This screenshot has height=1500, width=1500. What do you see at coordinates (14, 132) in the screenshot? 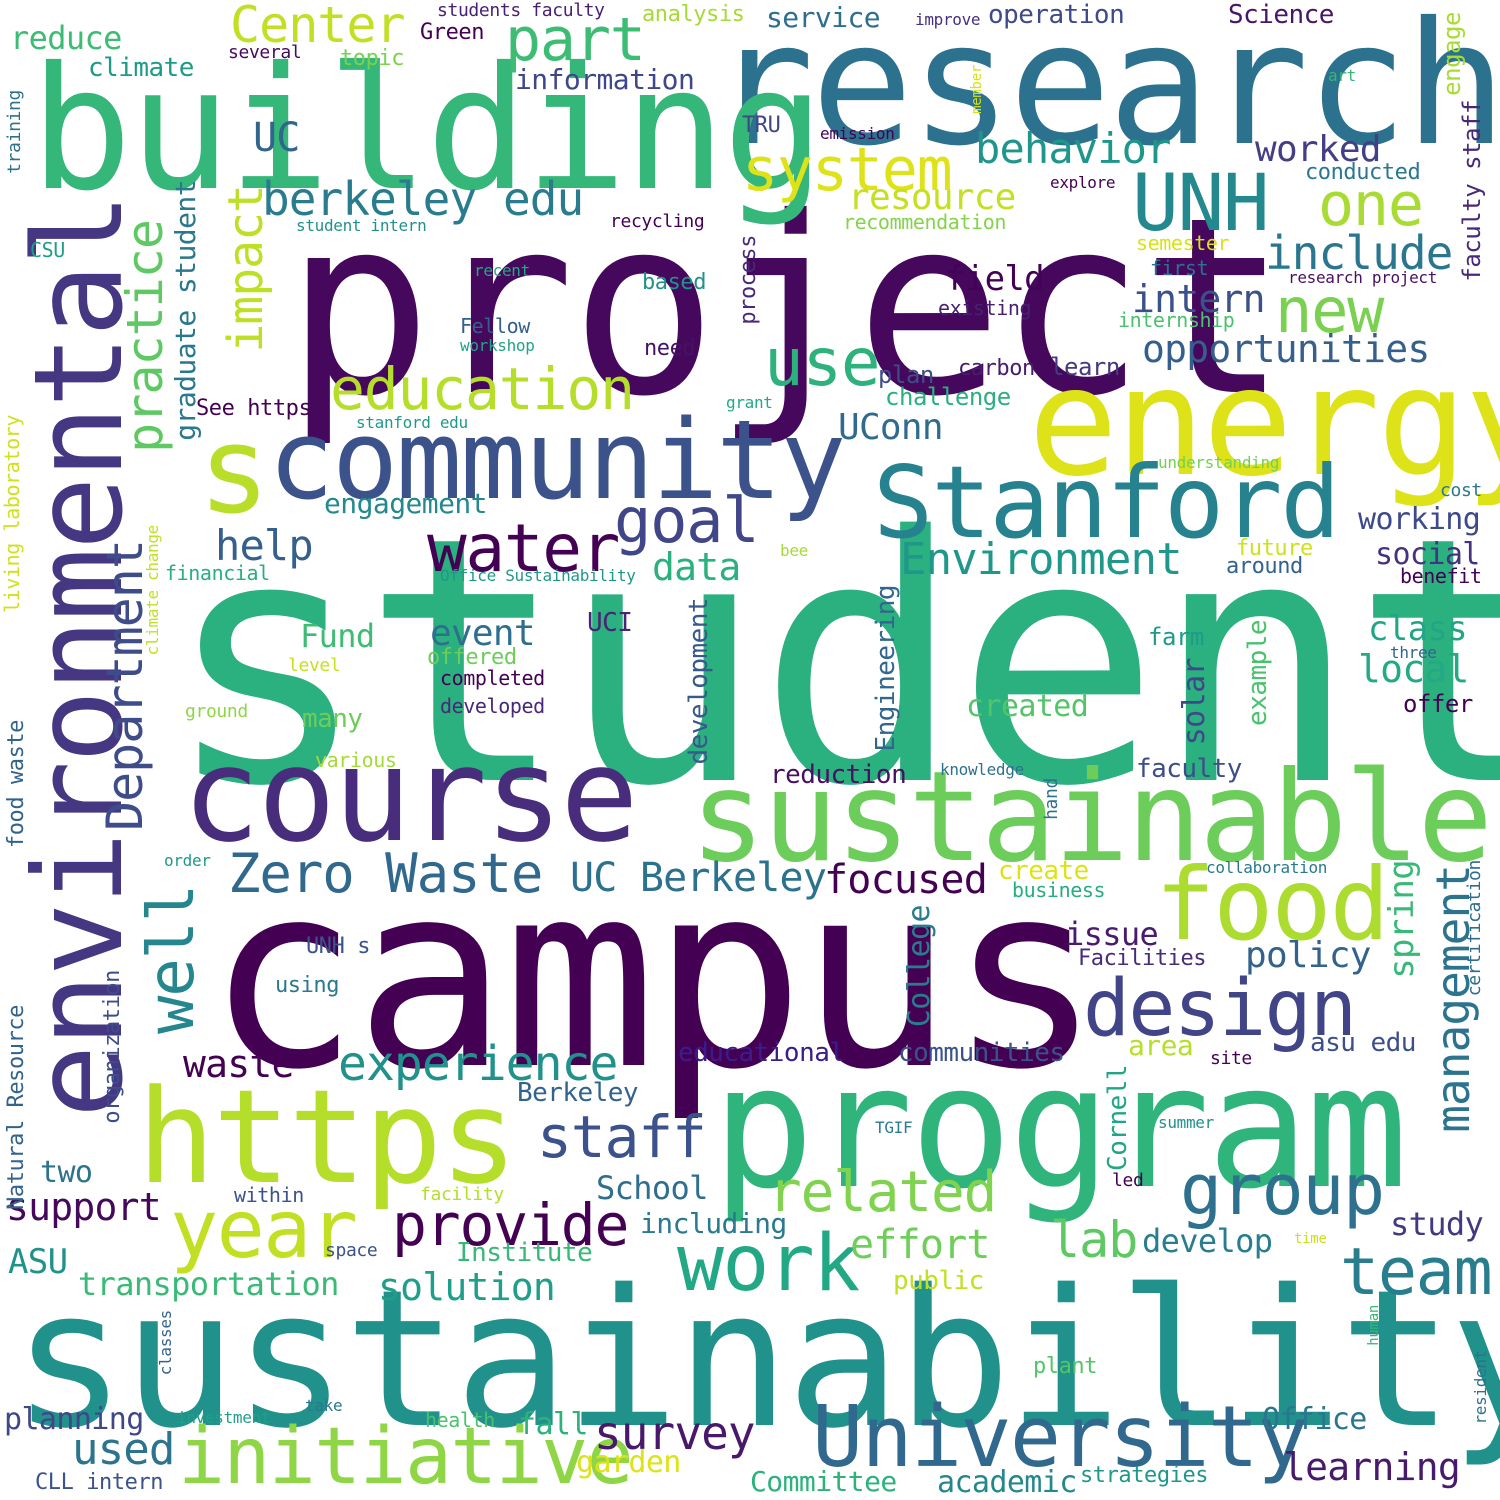
I see `word-training: training` at bounding box center [14, 132].